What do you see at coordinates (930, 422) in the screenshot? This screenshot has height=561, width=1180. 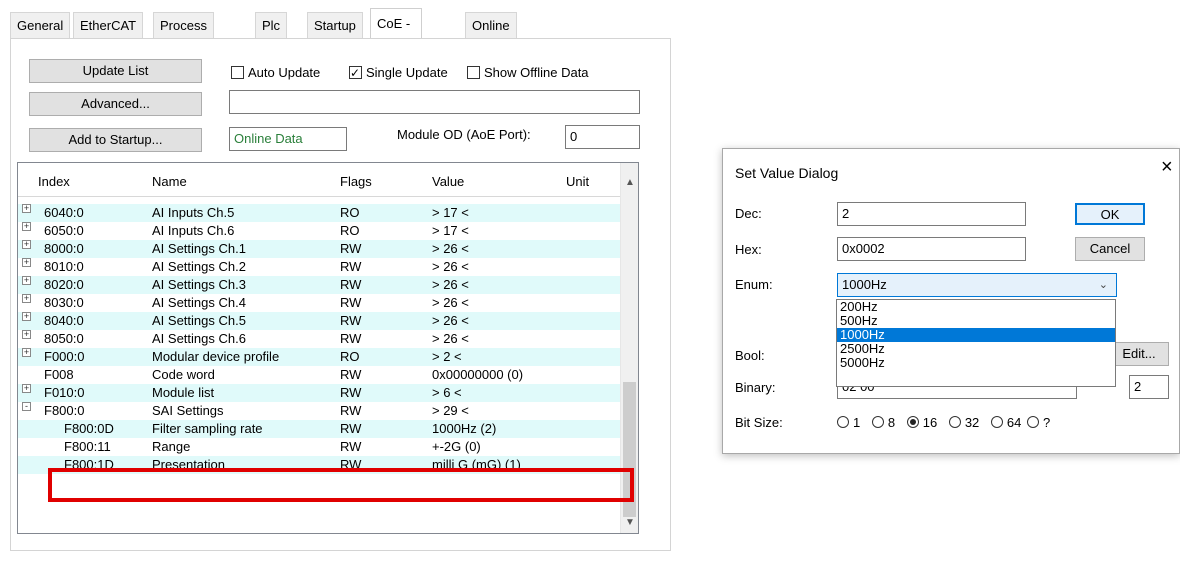 I see `radio-label: 16` at bounding box center [930, 422].